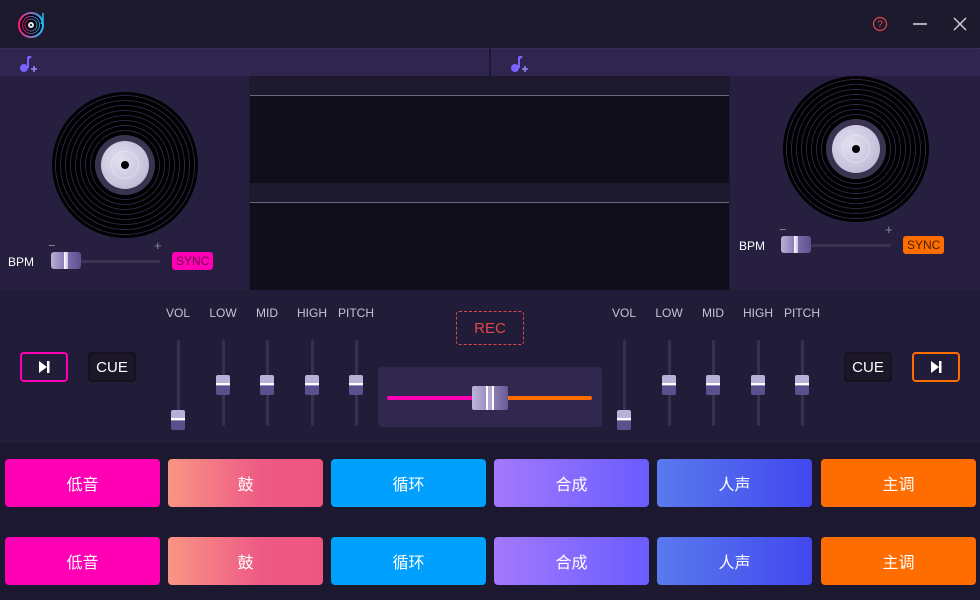  I want to click on crossfader-handle, so click(490, 398).